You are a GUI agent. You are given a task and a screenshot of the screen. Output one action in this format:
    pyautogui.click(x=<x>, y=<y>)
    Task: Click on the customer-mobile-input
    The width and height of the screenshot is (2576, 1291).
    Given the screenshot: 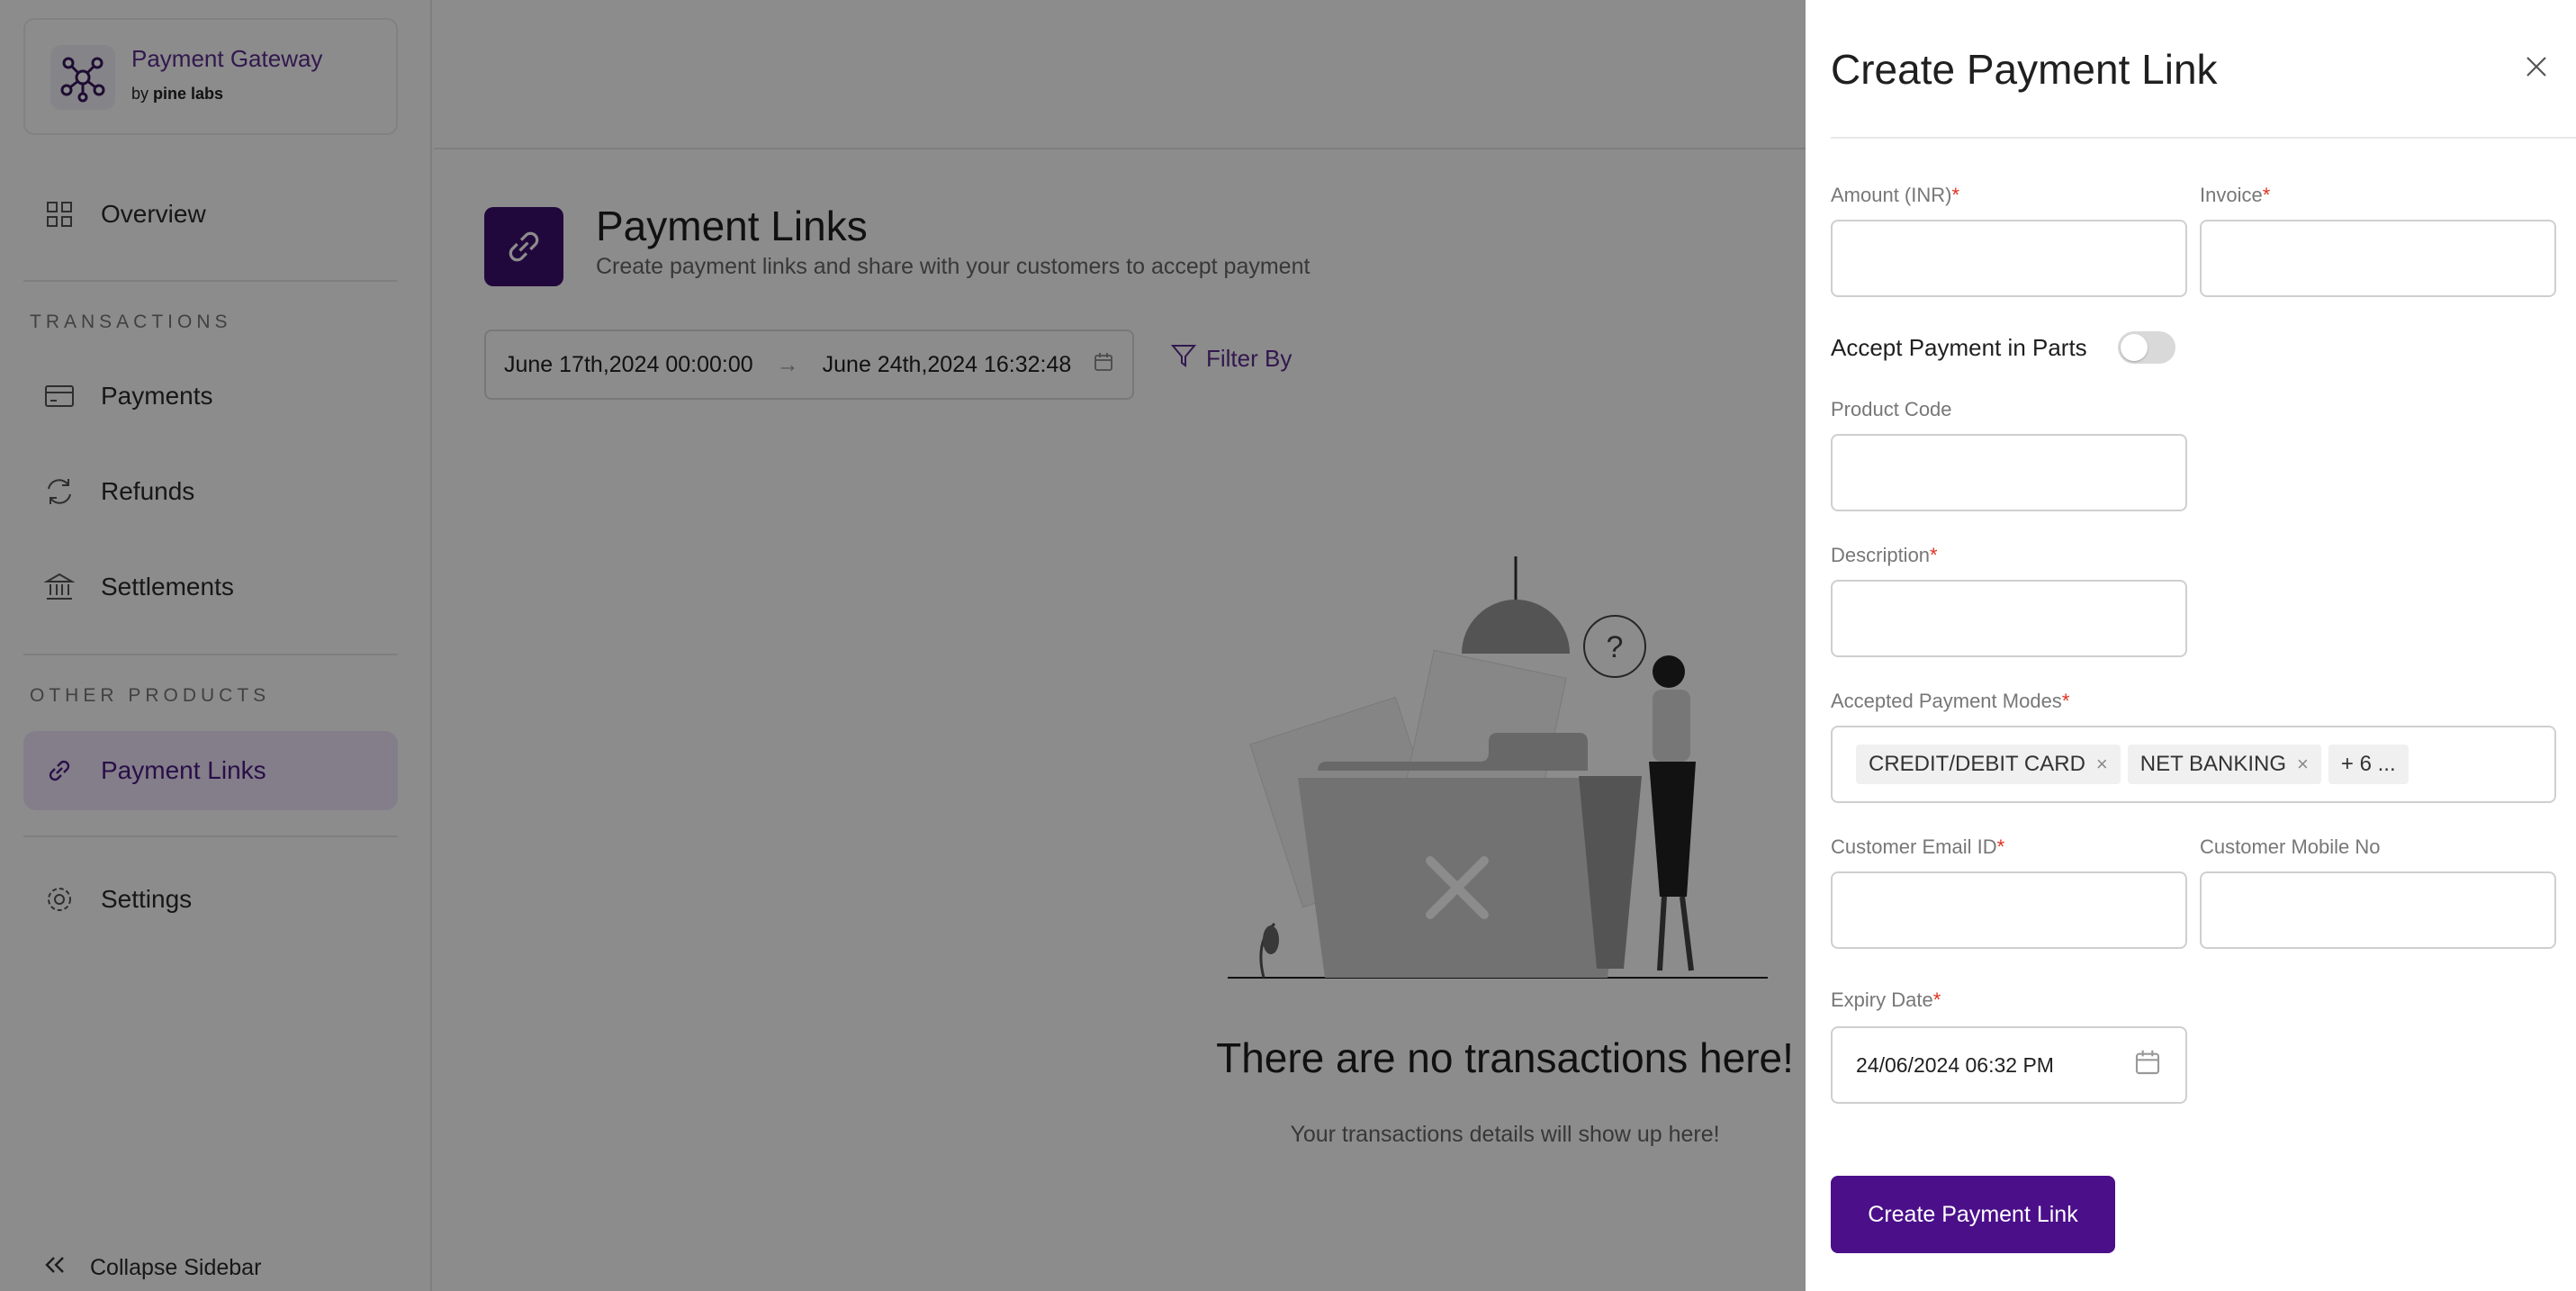 What is the action you would take?
    pyautogui.click(x=2378, y=910)
    